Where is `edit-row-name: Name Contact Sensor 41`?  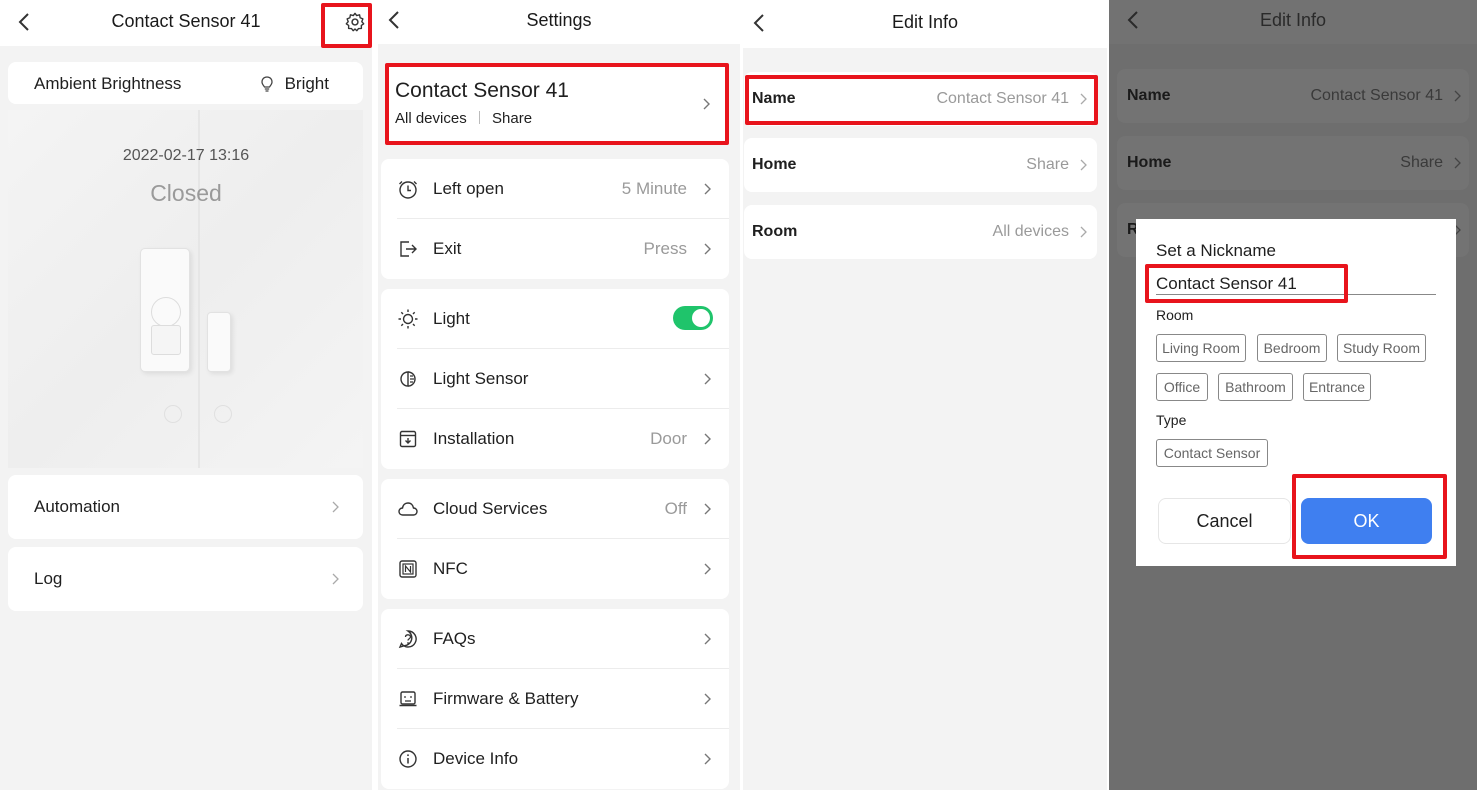 edit-row-name: Name Contact Sensor 41 is located at coordinates (920, 99).